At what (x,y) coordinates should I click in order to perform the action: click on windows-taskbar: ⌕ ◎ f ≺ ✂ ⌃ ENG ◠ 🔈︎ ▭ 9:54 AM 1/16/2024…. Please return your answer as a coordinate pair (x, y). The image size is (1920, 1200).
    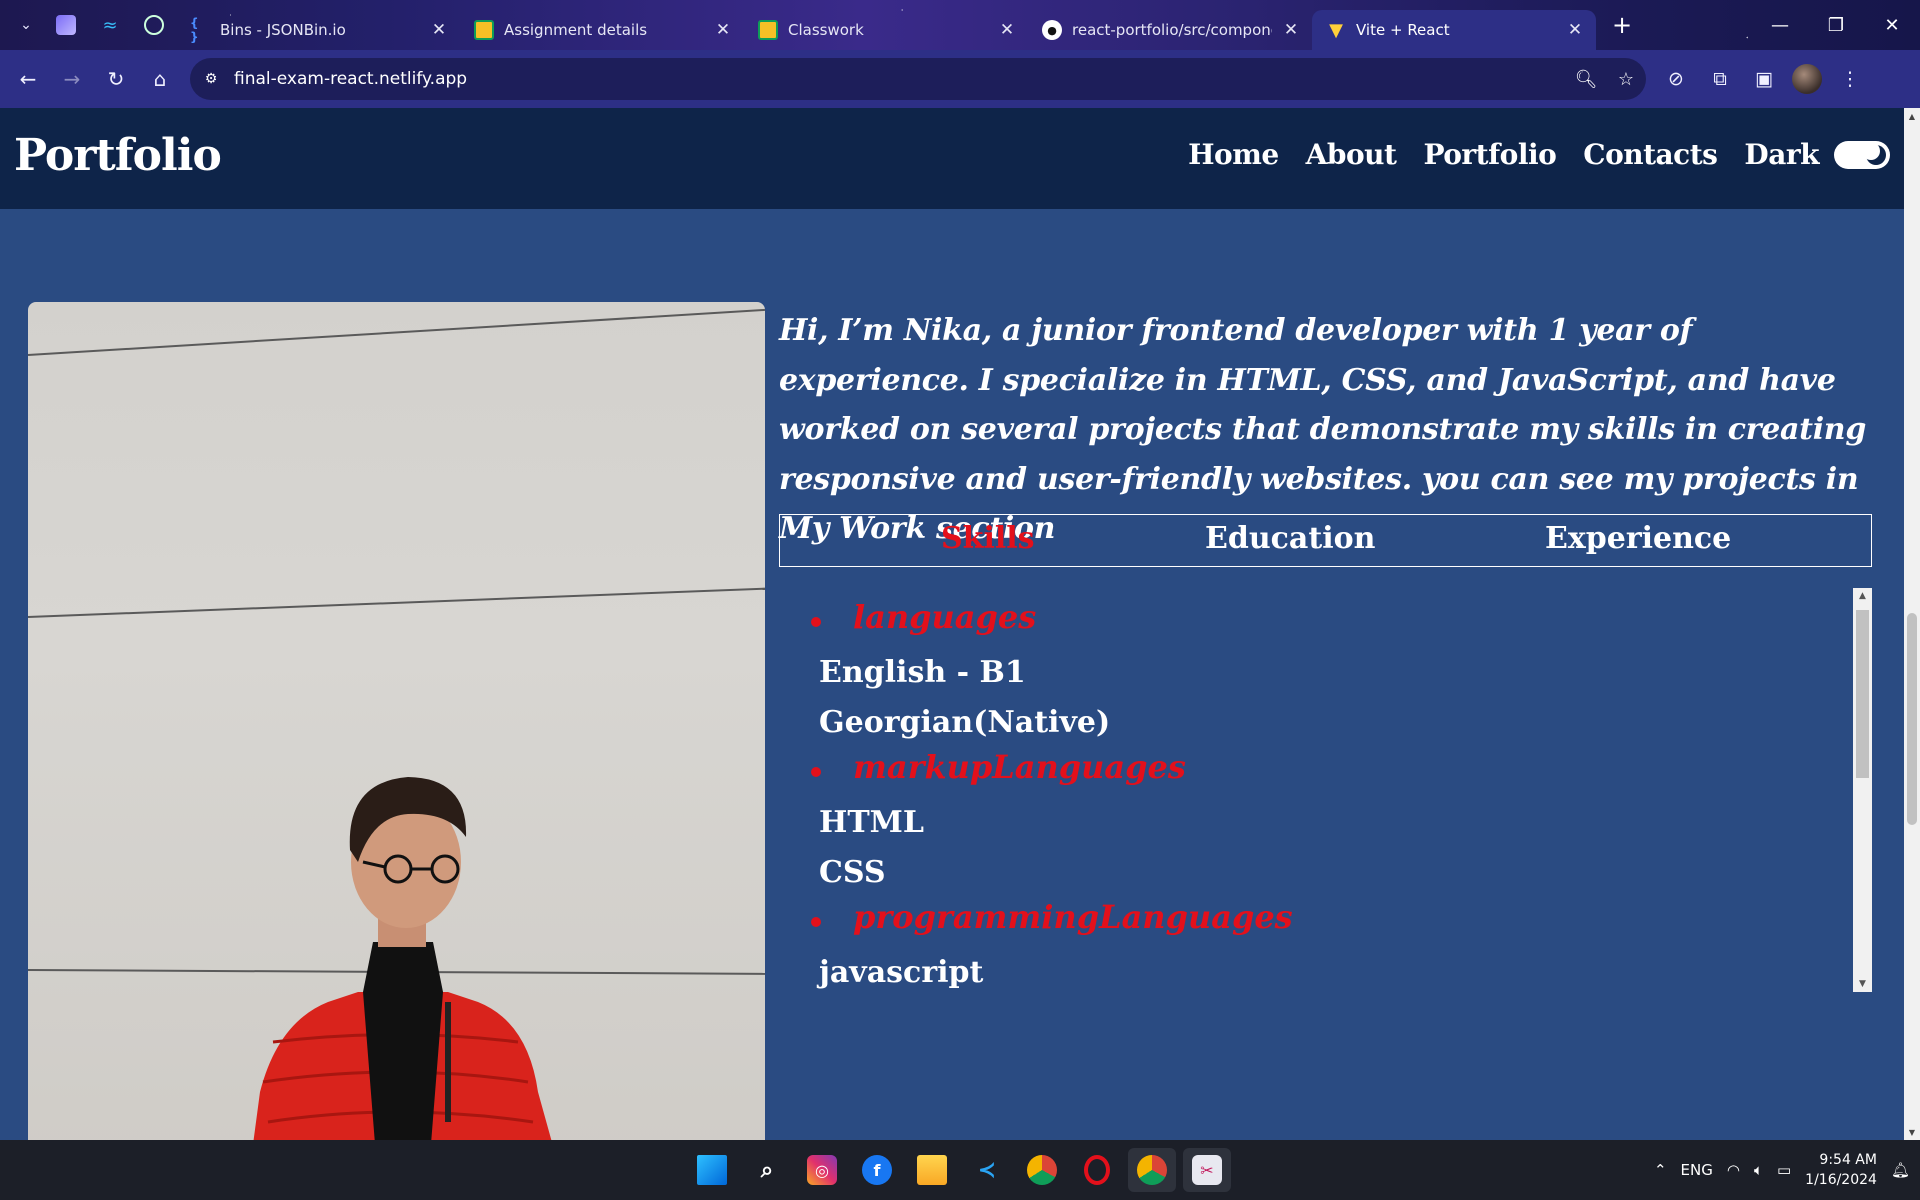
    Looking at the image, I should click on (960, 1170).